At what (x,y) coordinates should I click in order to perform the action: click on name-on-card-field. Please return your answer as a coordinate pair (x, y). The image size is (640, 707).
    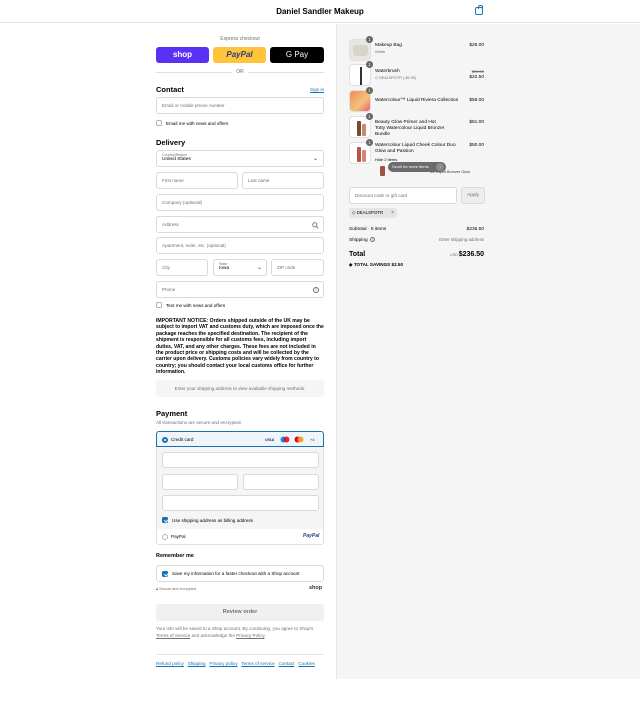
    Looking at the image, I should click on (240, 503).